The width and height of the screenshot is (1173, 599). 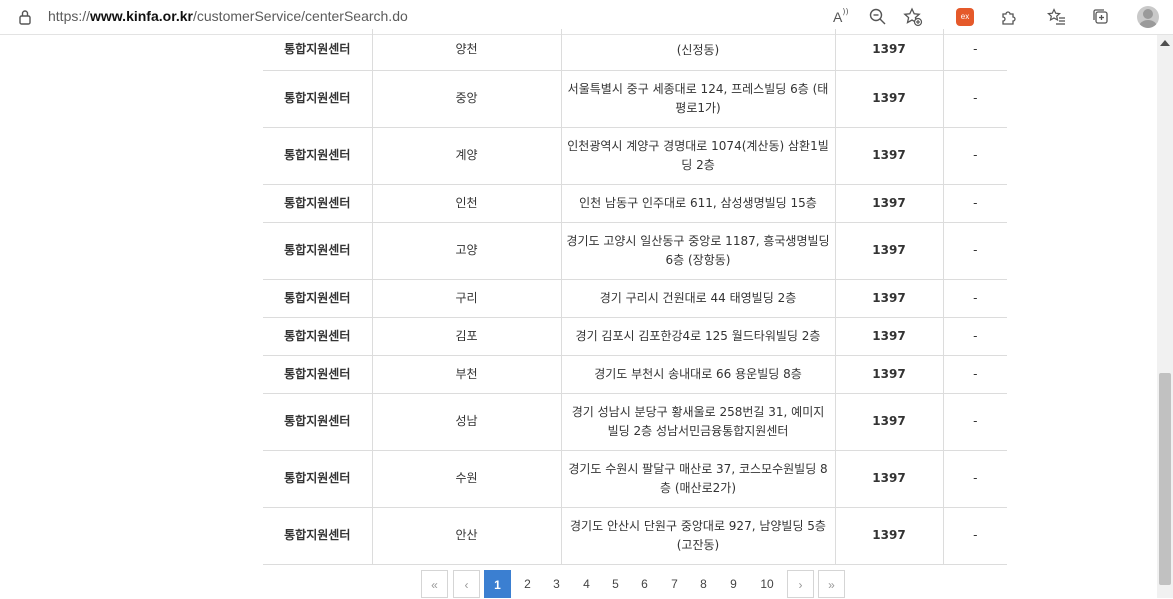 I want to click on address-cell: 서울특별시 중구 세종대로 124, 프레스빌딩 6층 (태평로1가), so click(x=698, y=99).